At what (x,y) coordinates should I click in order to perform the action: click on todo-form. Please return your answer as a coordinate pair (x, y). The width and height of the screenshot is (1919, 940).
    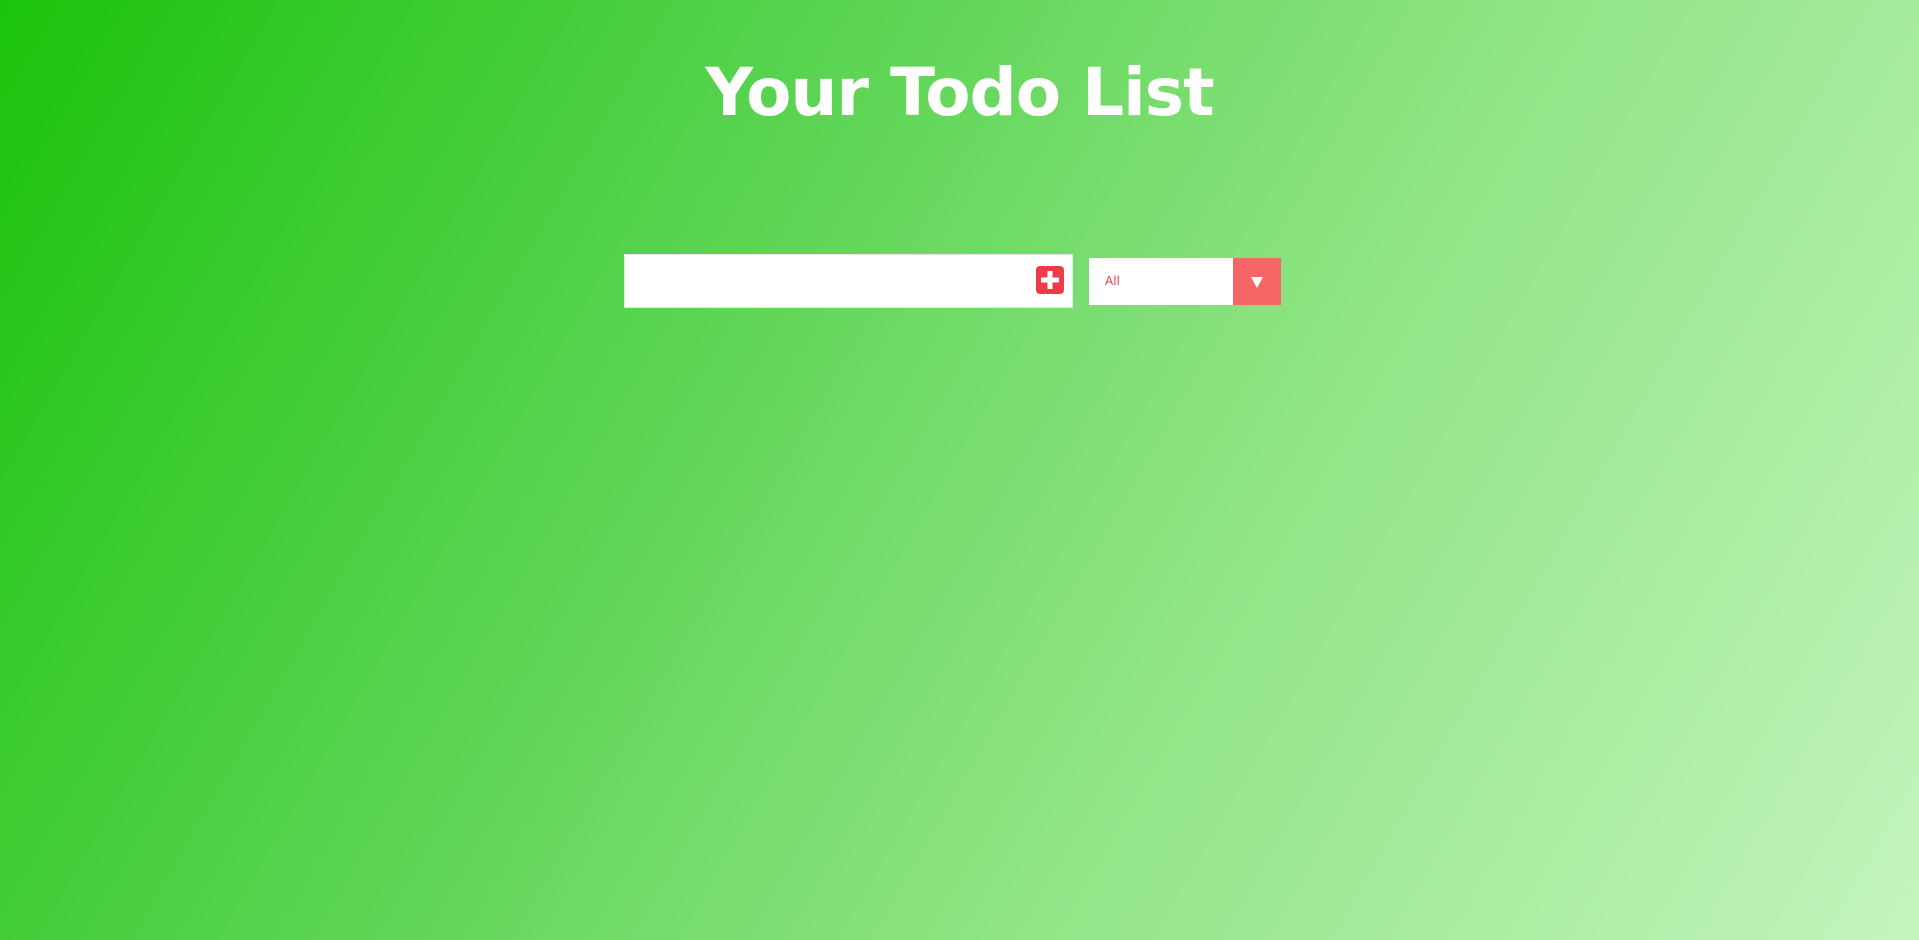
    Looking at the image, I should click on (849, 281).